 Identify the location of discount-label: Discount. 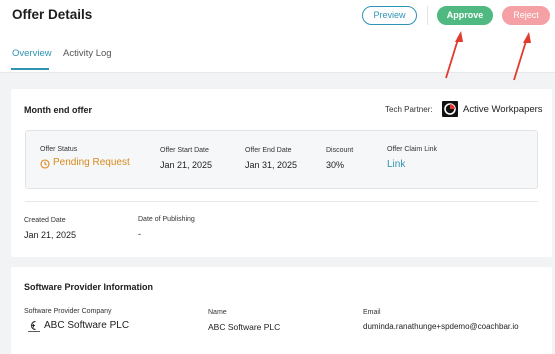
(340, 150).